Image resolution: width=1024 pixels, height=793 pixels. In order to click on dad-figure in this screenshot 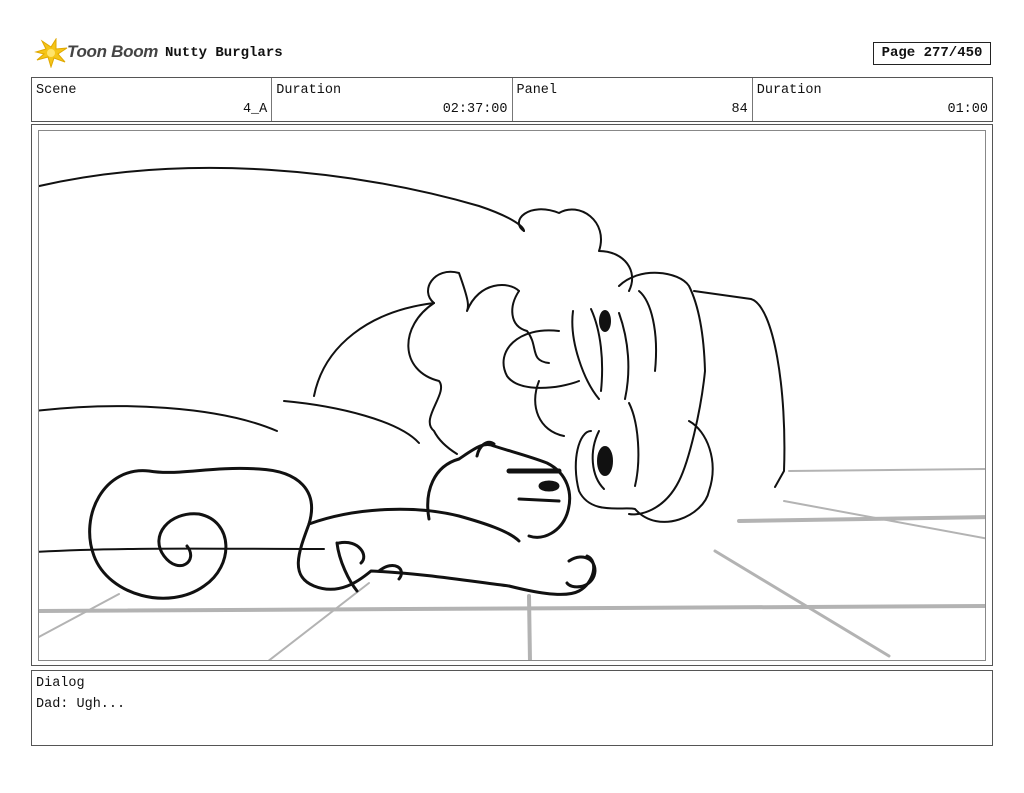, I will do `click(596, 365)`.